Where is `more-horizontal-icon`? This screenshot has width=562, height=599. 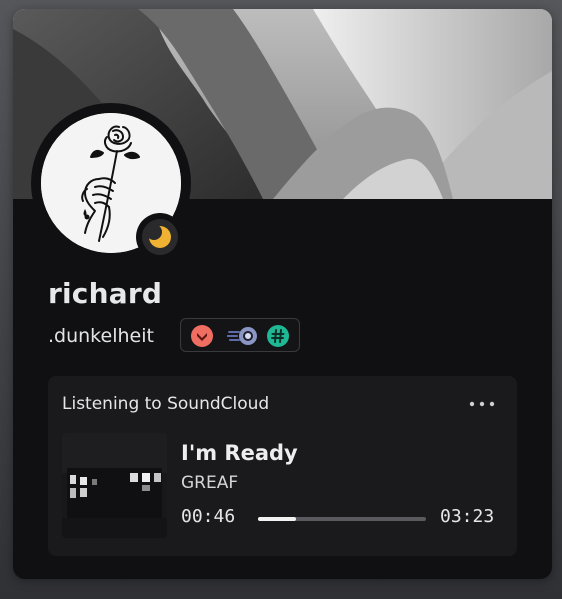
more-horizontal-icon is located at coordinates (482, 404).